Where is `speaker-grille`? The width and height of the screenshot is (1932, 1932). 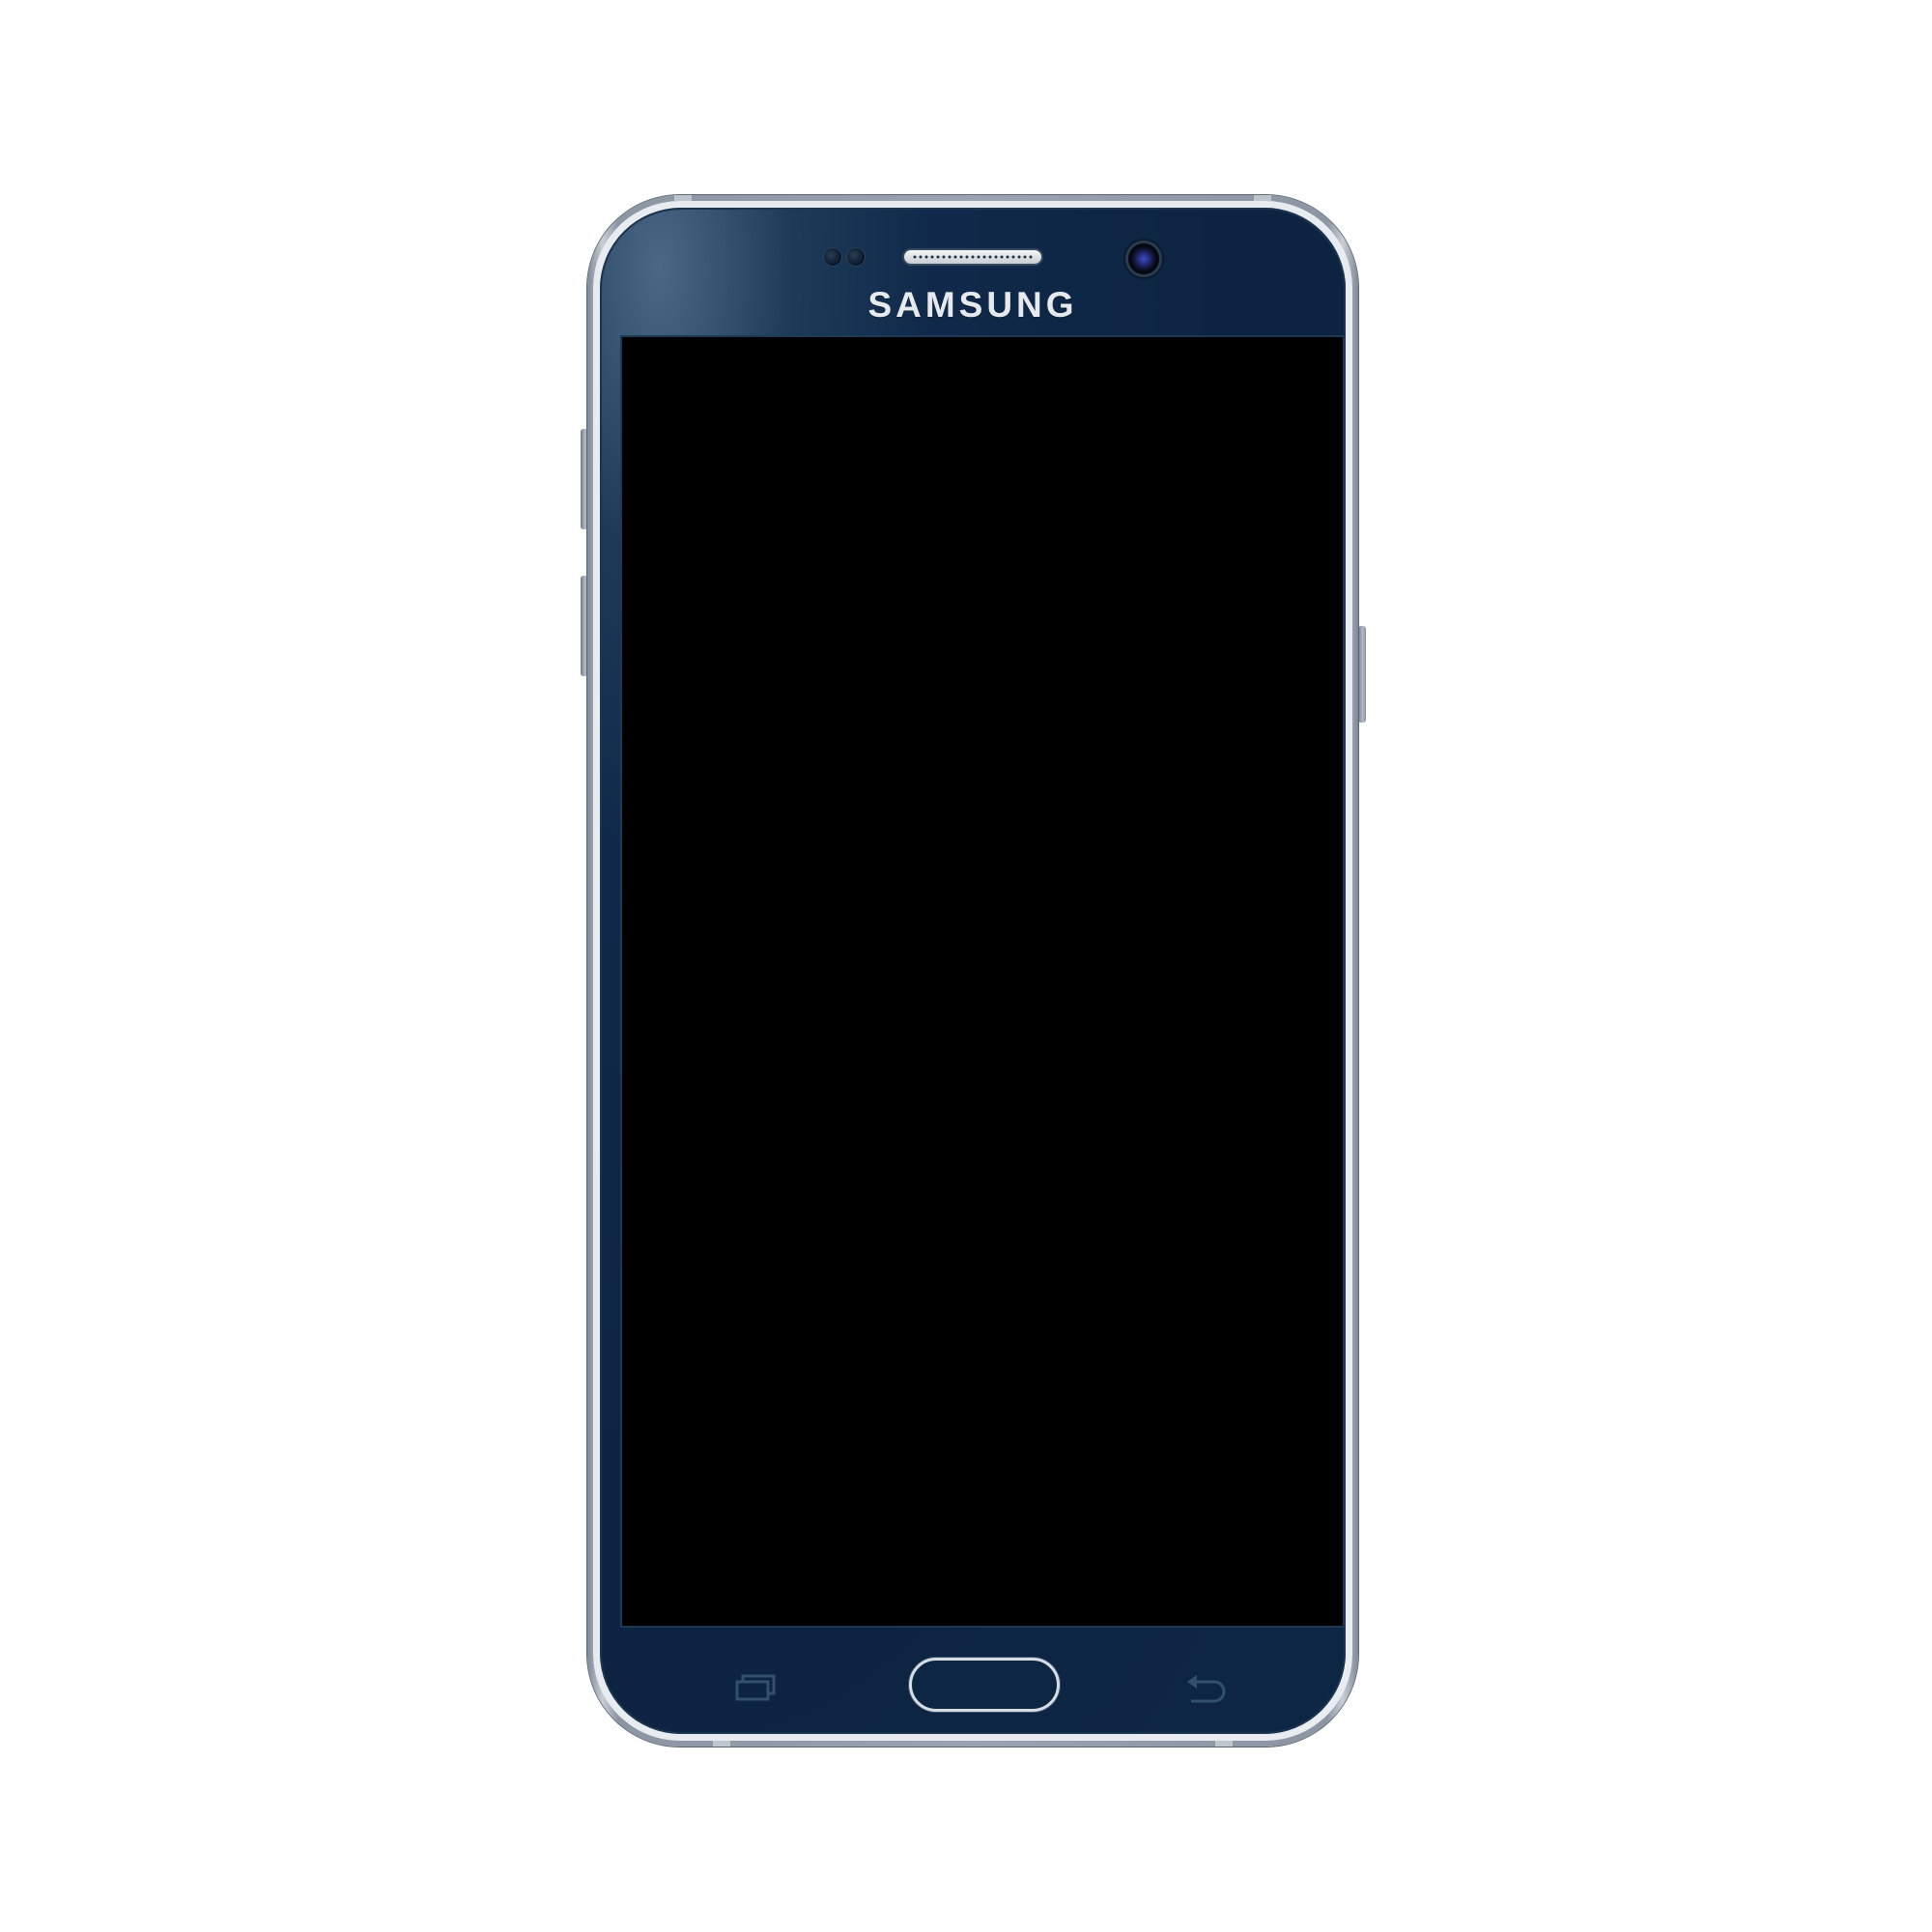 speaker-grille is located at coordinates (973, 257).